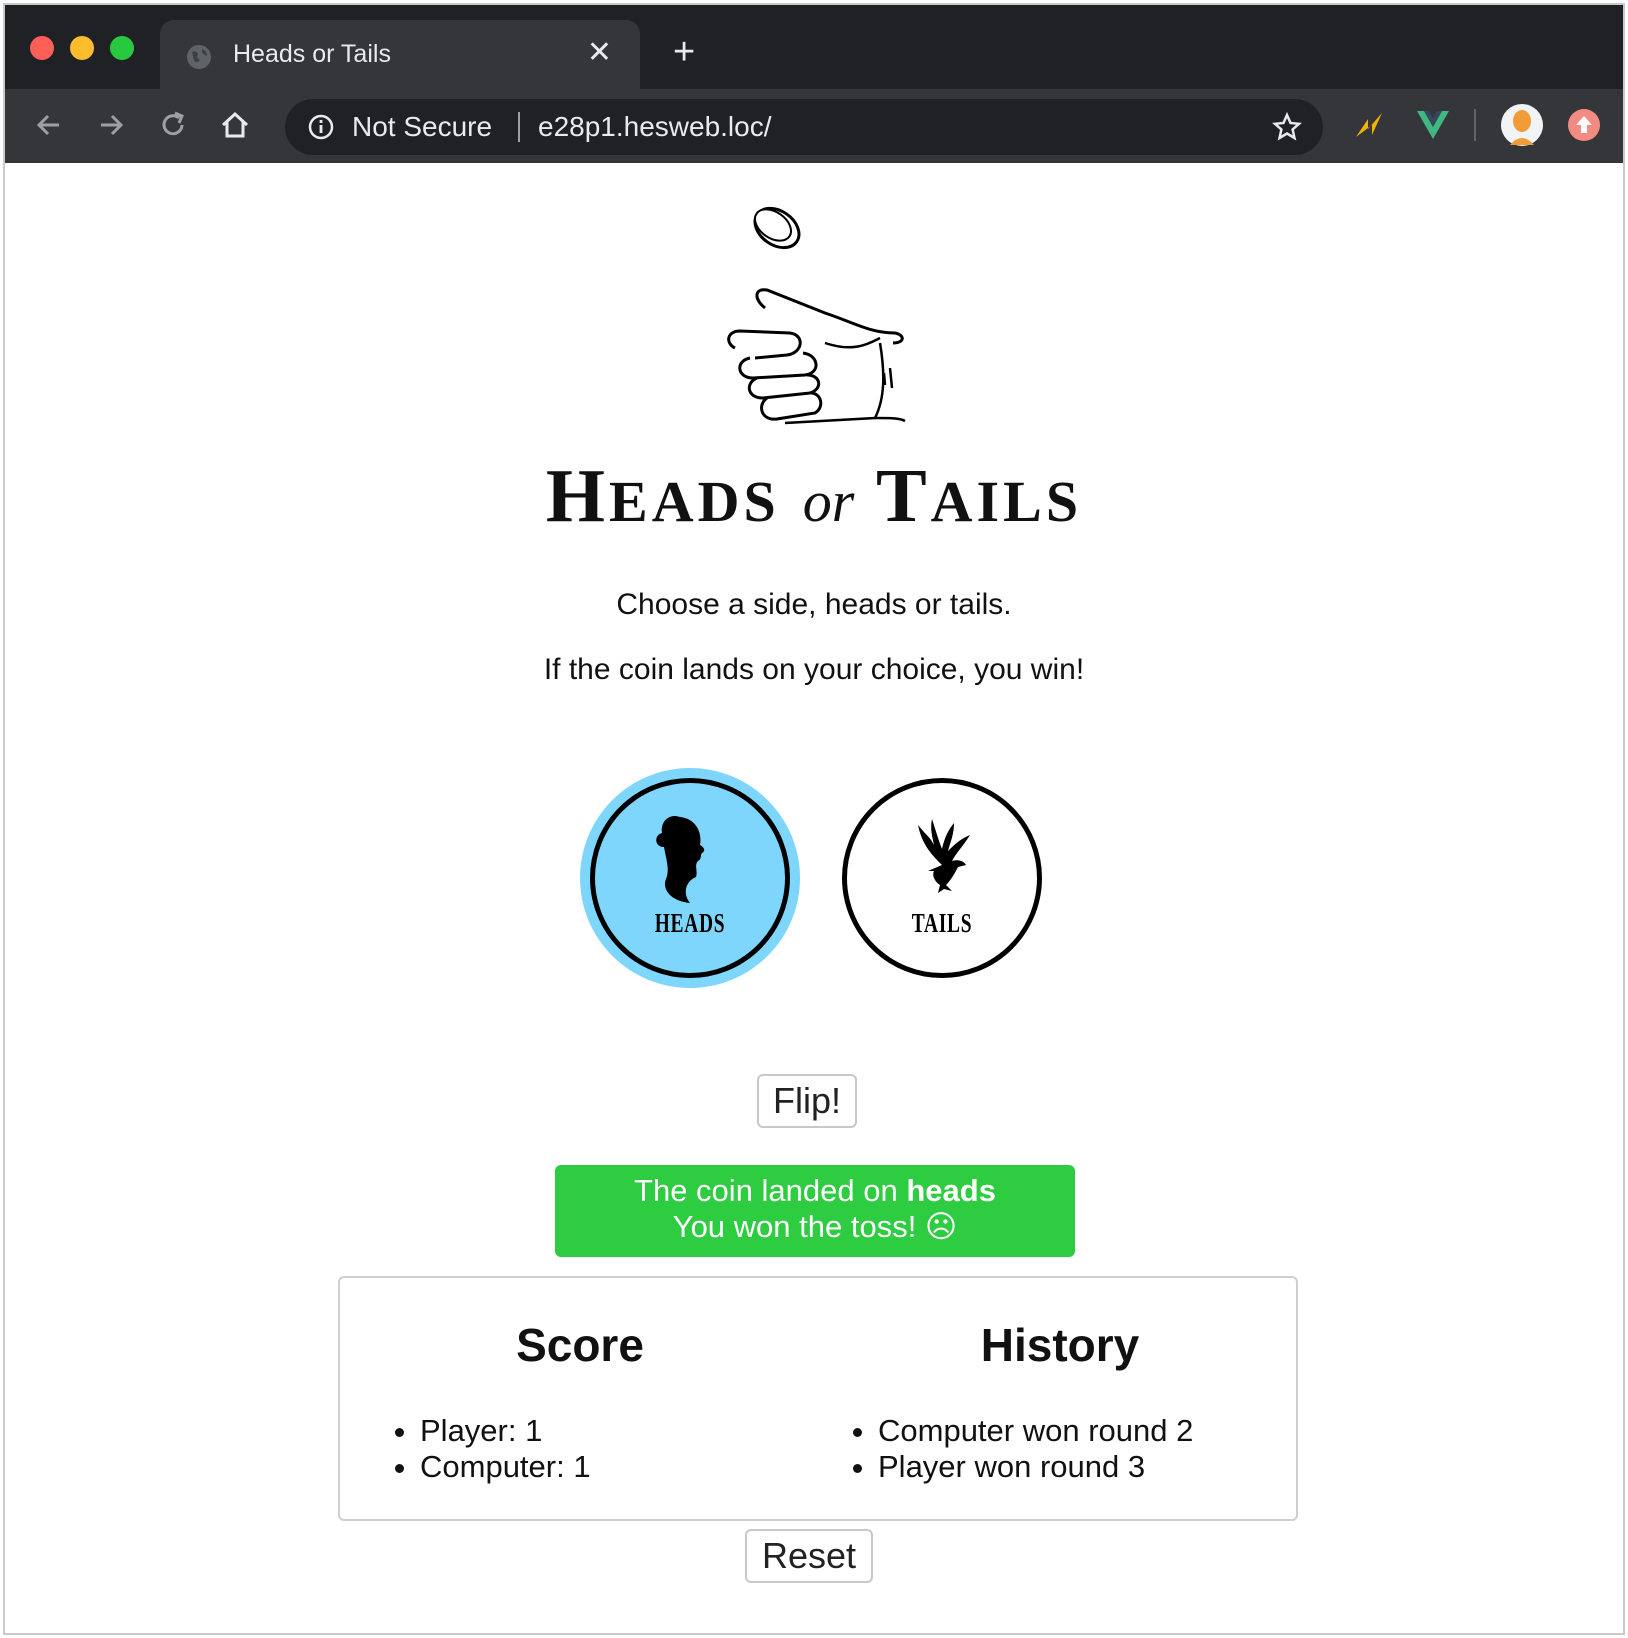 This screenshot has width=1628, height=1638. I want to click on forward-arrow-icon, so click(111, 125).